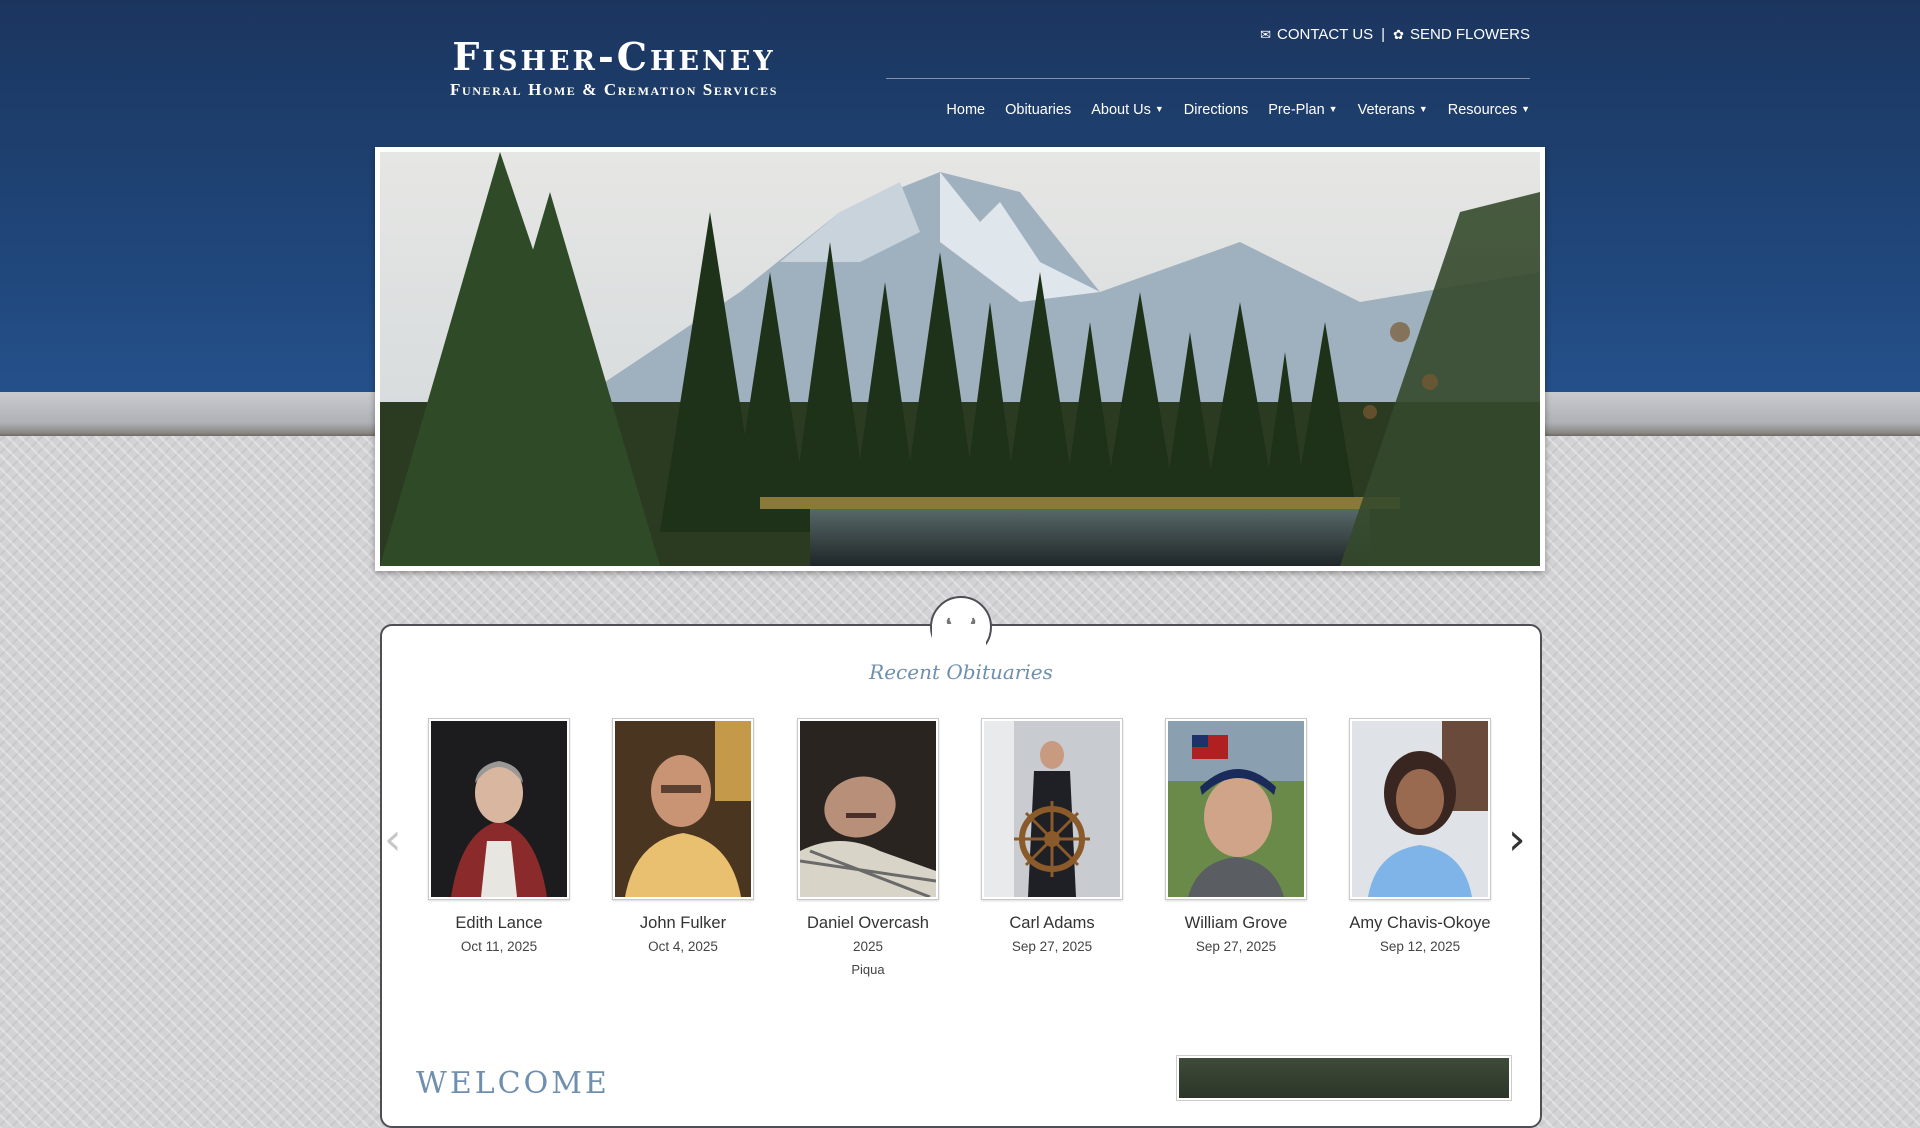 The width and height of the screenshot is (1920, 1128). I want to click on nav-label: Pre-Plan, so click(1296, 110).